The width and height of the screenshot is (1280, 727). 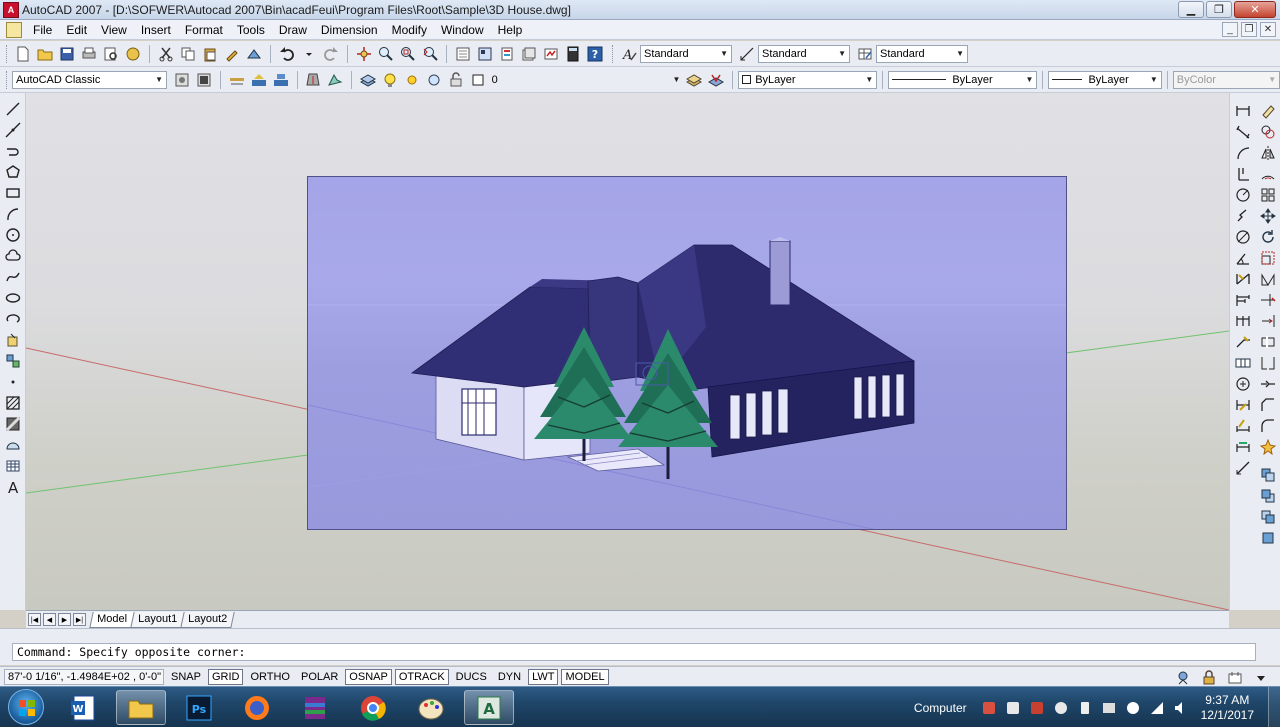 What do you see at coordinates (84, 676) in the screenshot?
I see `coordinate-display: 87'-0 1/16", -1.4984E+02 , 0'-0"` at bounding box center [84, 676].